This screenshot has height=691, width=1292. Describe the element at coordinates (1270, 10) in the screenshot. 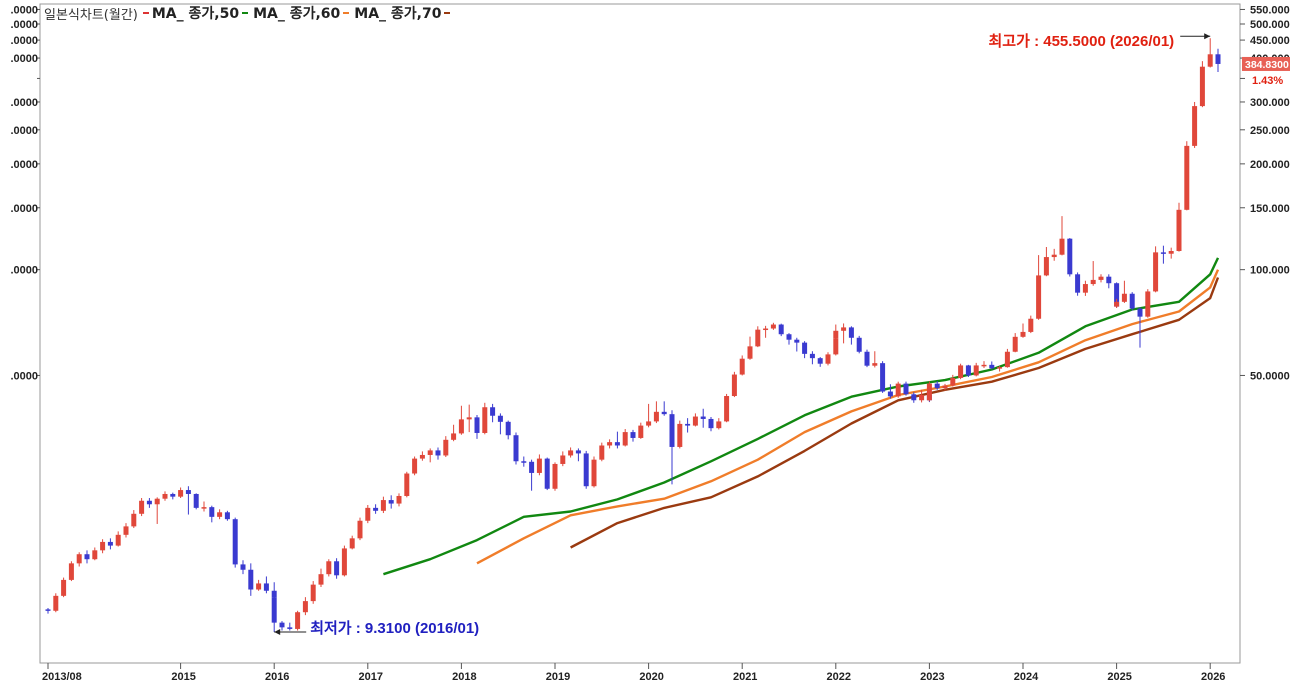

I see `y-tick-label-right: 550.000` at that location.